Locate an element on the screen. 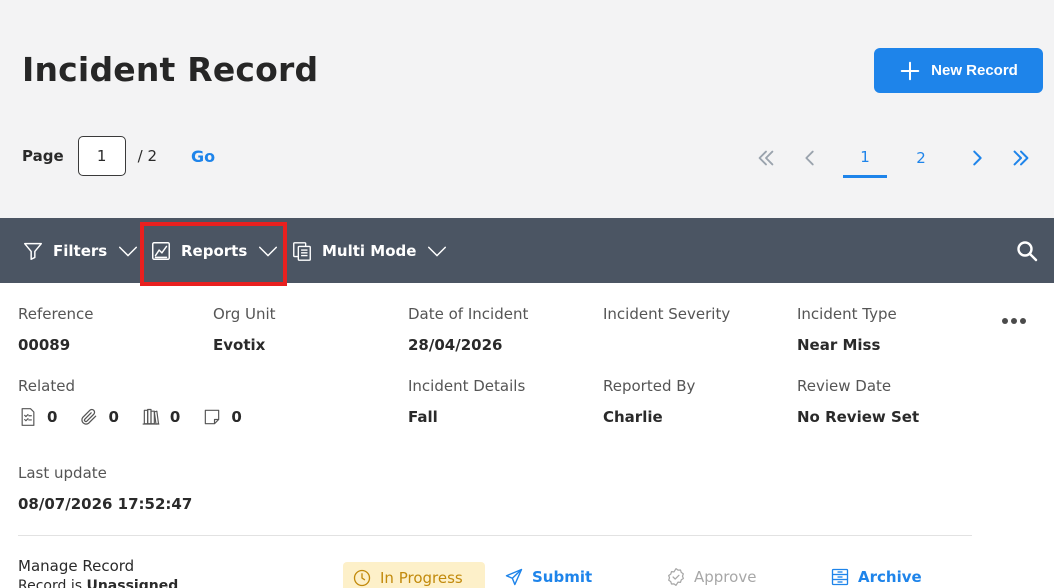 Image resolution: width=1054 pixels, height=588 pixels. filters-label: Filters is located at coordinates (80, 250).